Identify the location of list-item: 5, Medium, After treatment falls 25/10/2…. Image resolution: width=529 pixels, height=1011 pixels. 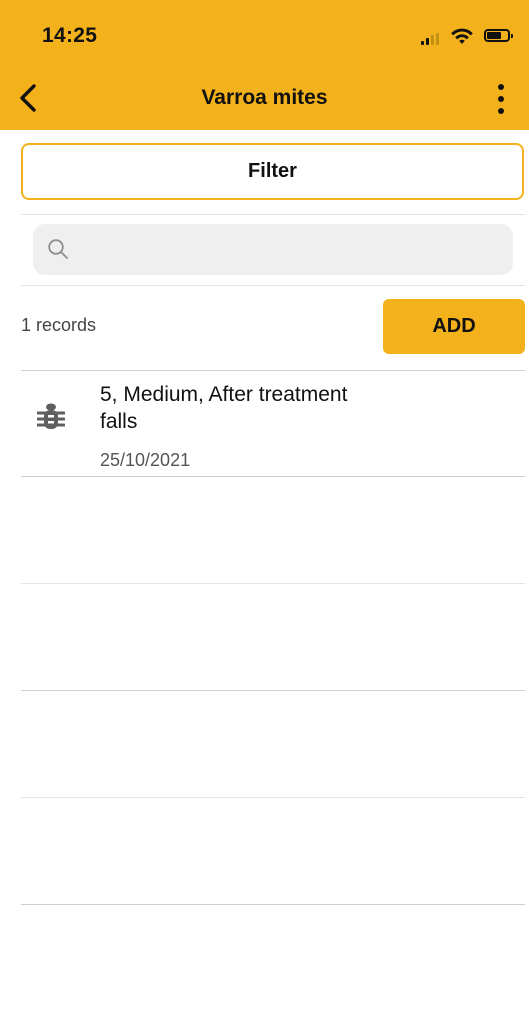
(273, 423).